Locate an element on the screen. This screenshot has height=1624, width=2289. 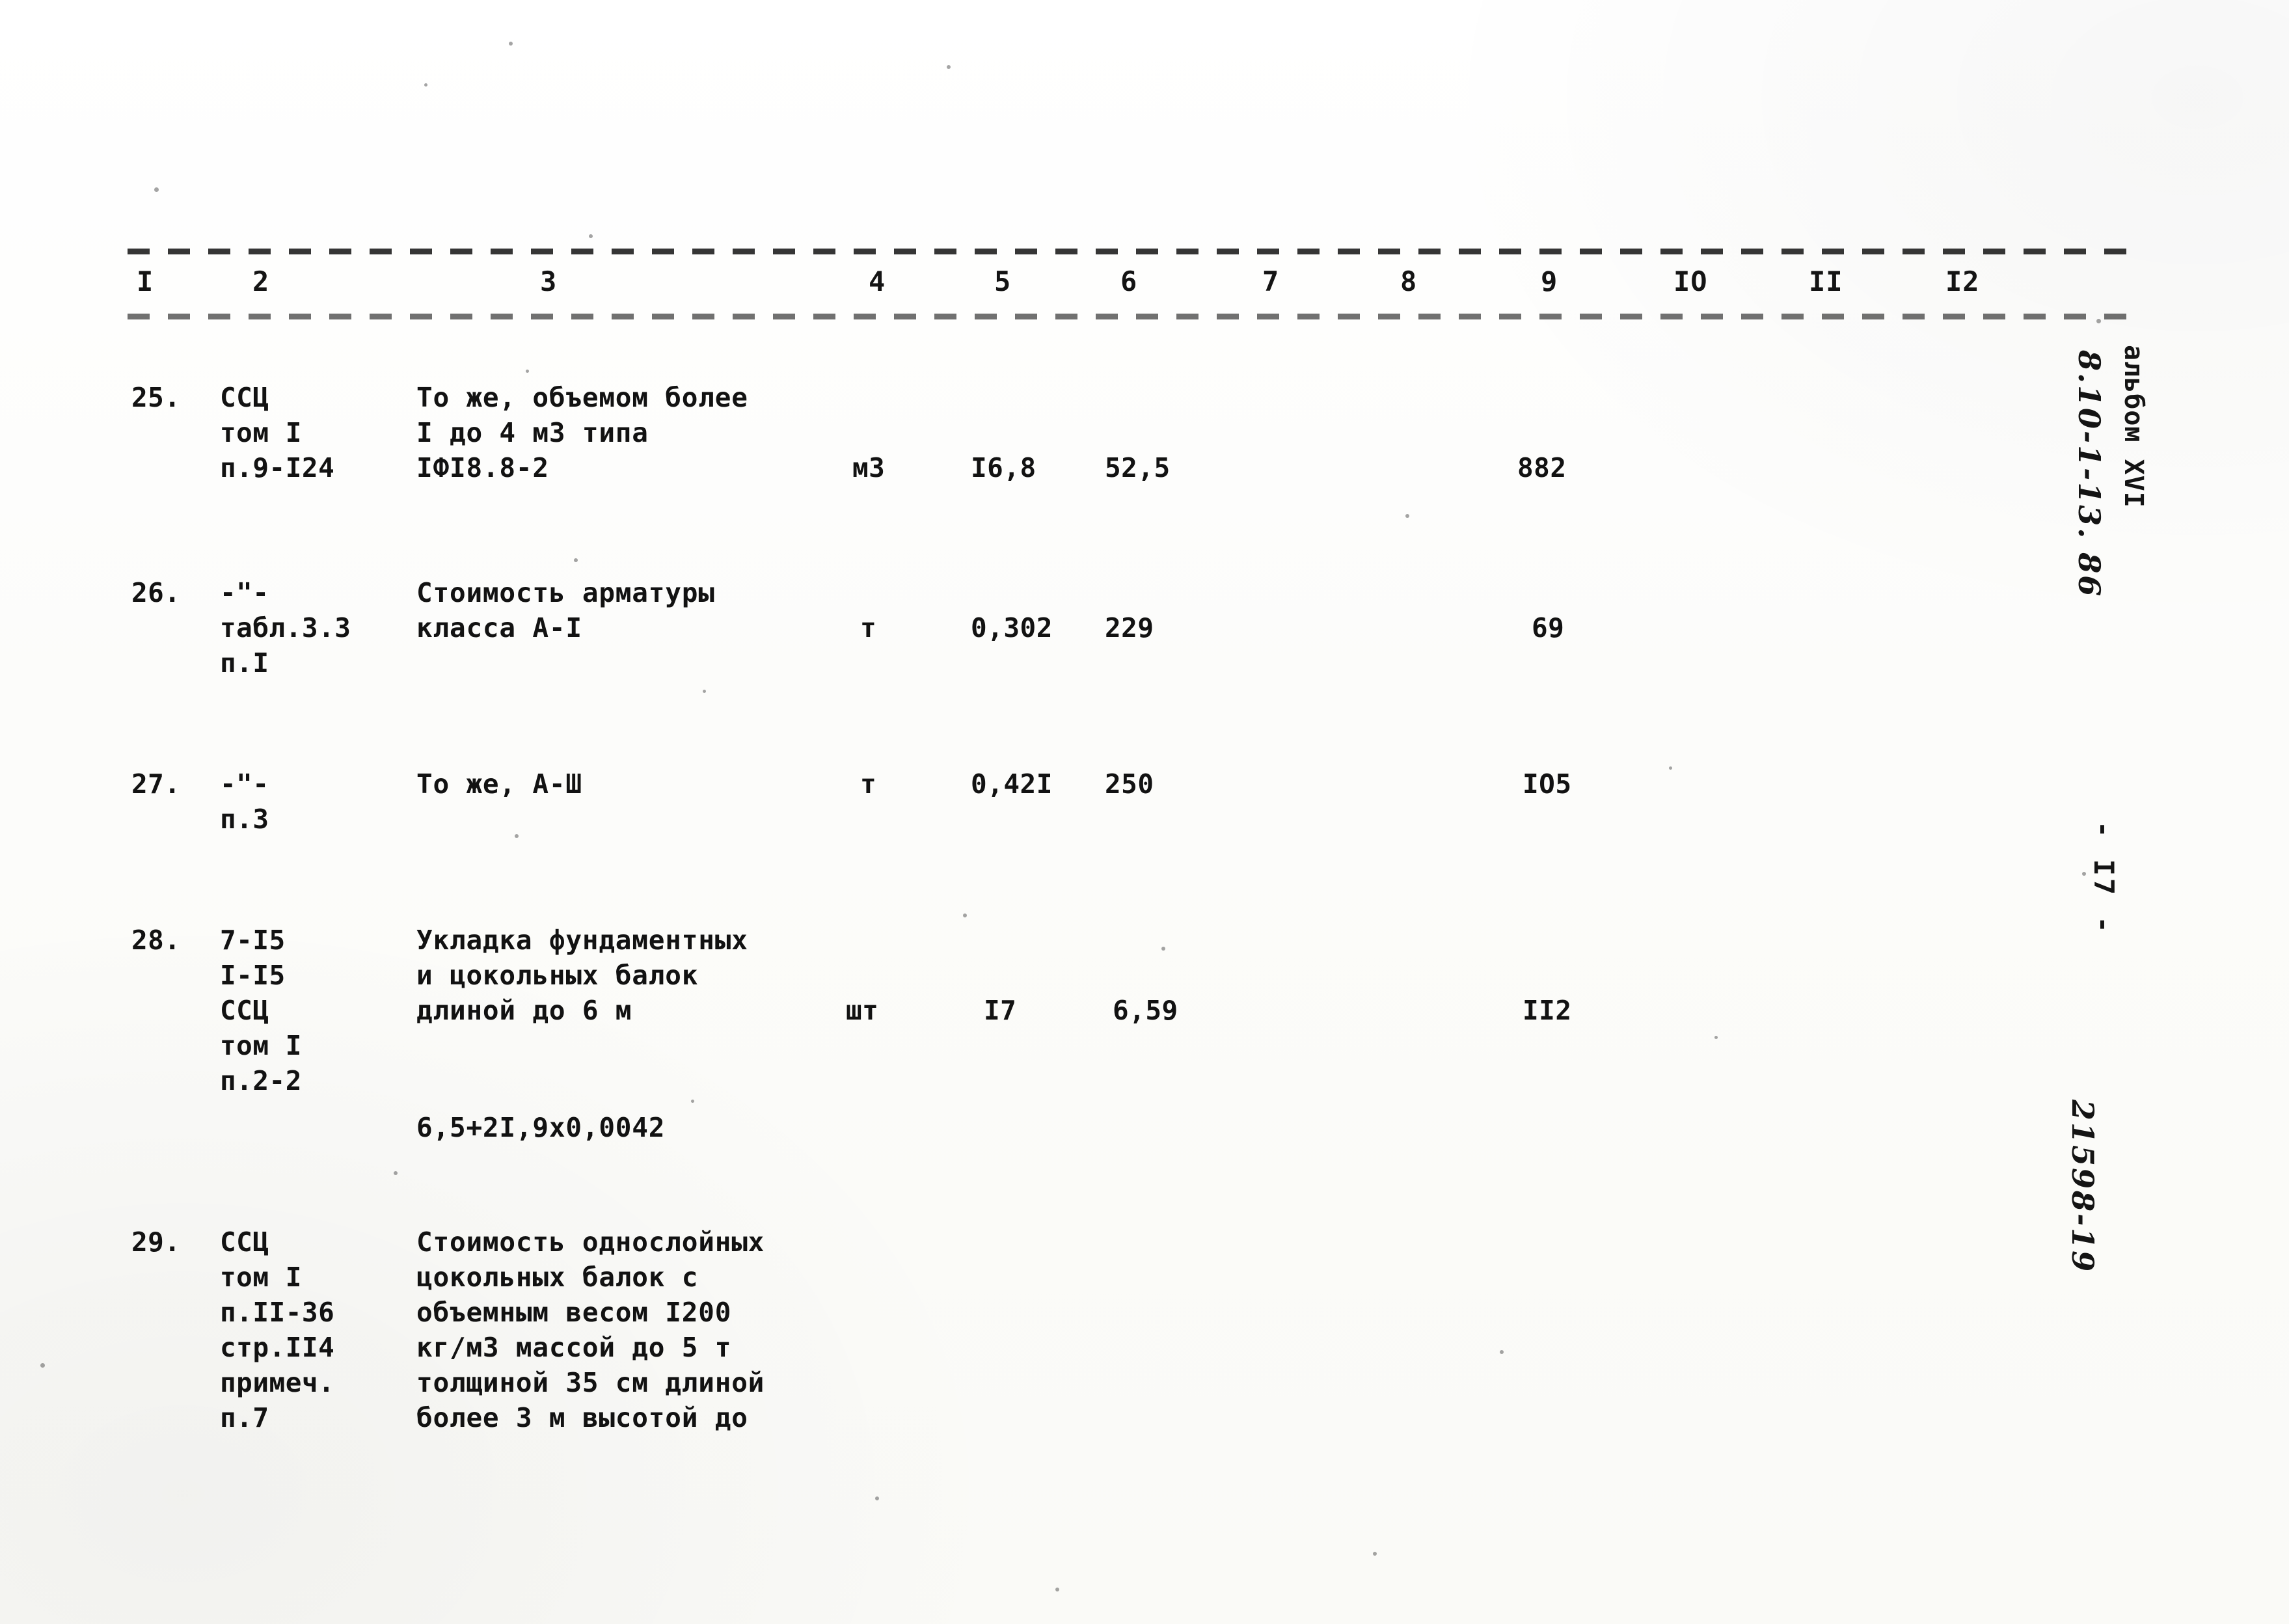
column-number-4: 4 is located at coordinates (877, 281).